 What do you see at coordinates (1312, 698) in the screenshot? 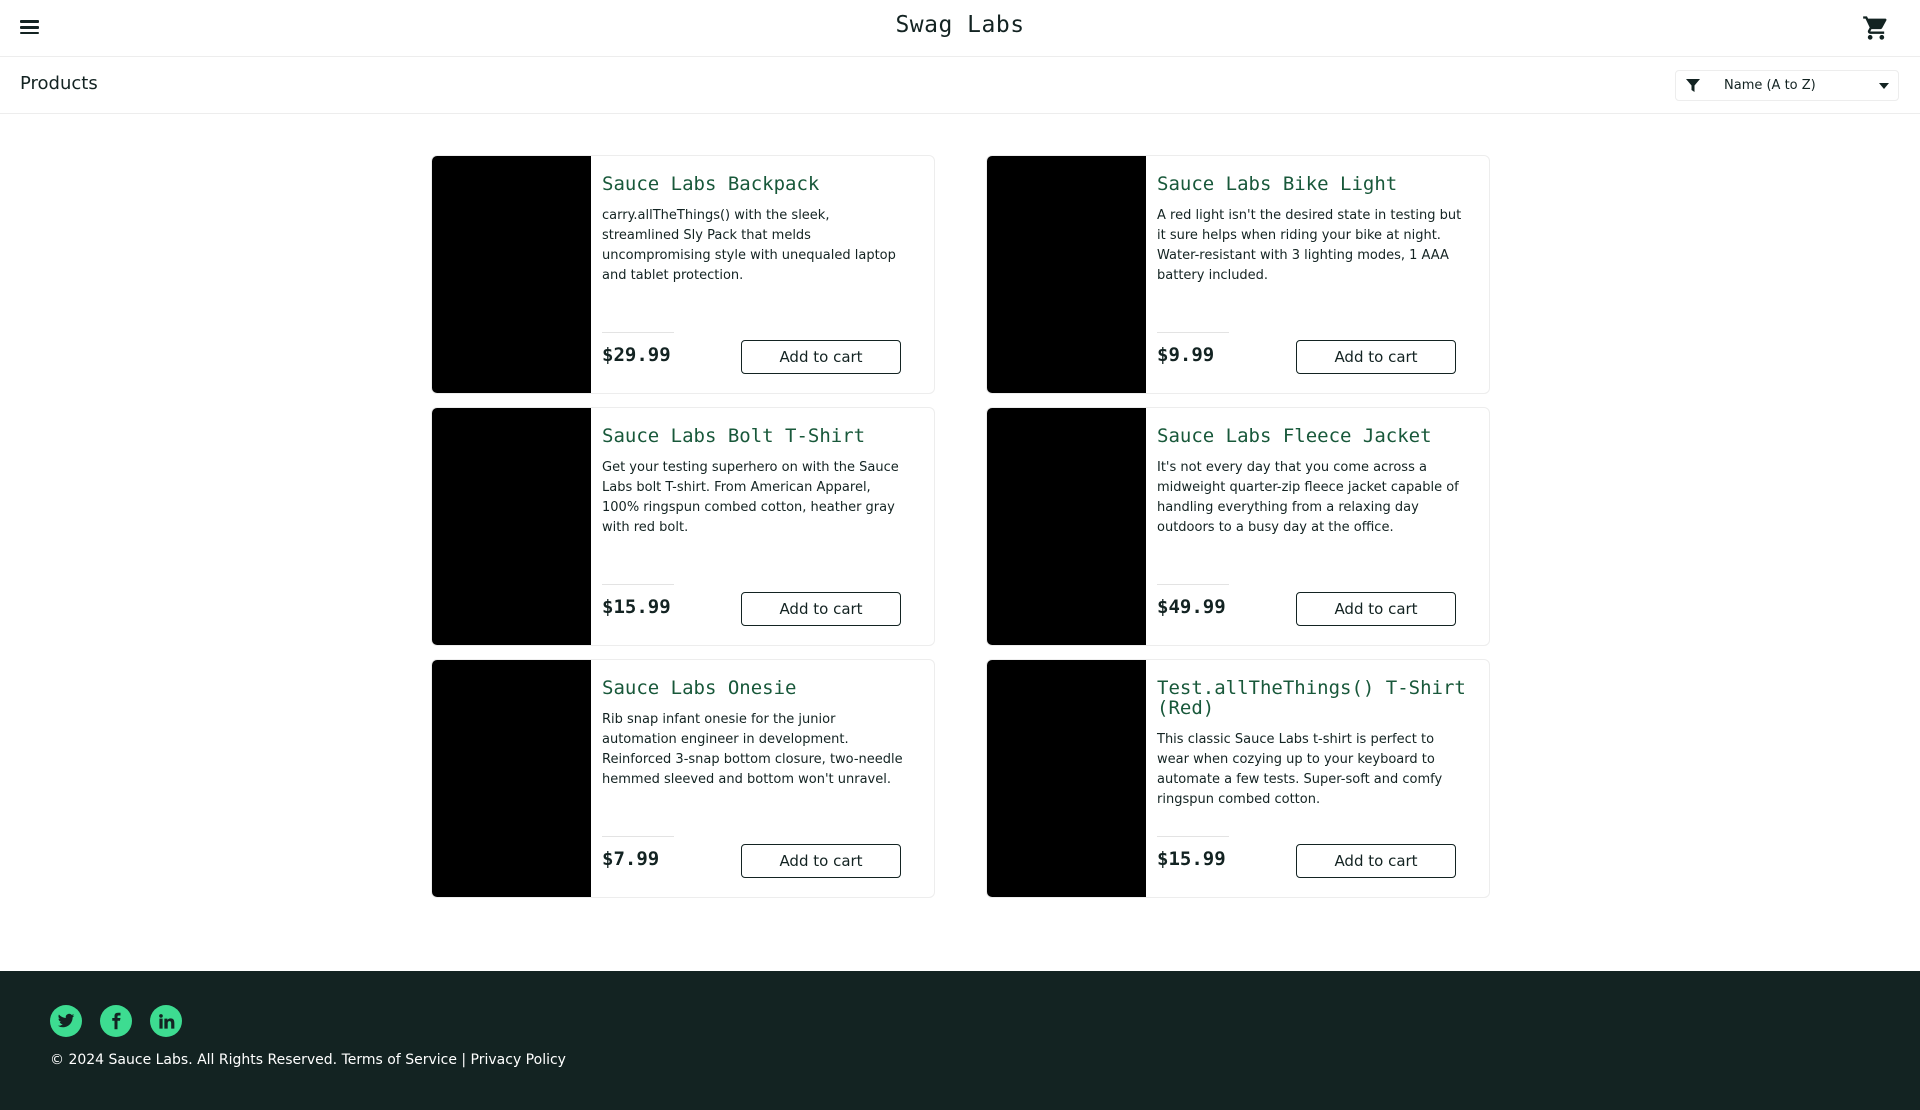
I see `product-name: Test.allTheThings() T-Shirt (Red)` at bounding box center [1312, 698].